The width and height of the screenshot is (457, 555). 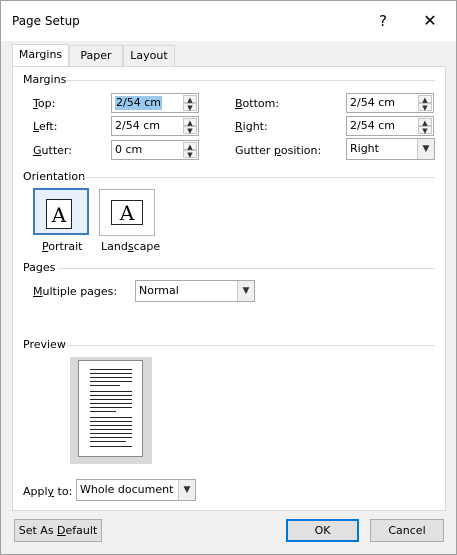 I want to click on page-preview, so click(x=111, y=410).